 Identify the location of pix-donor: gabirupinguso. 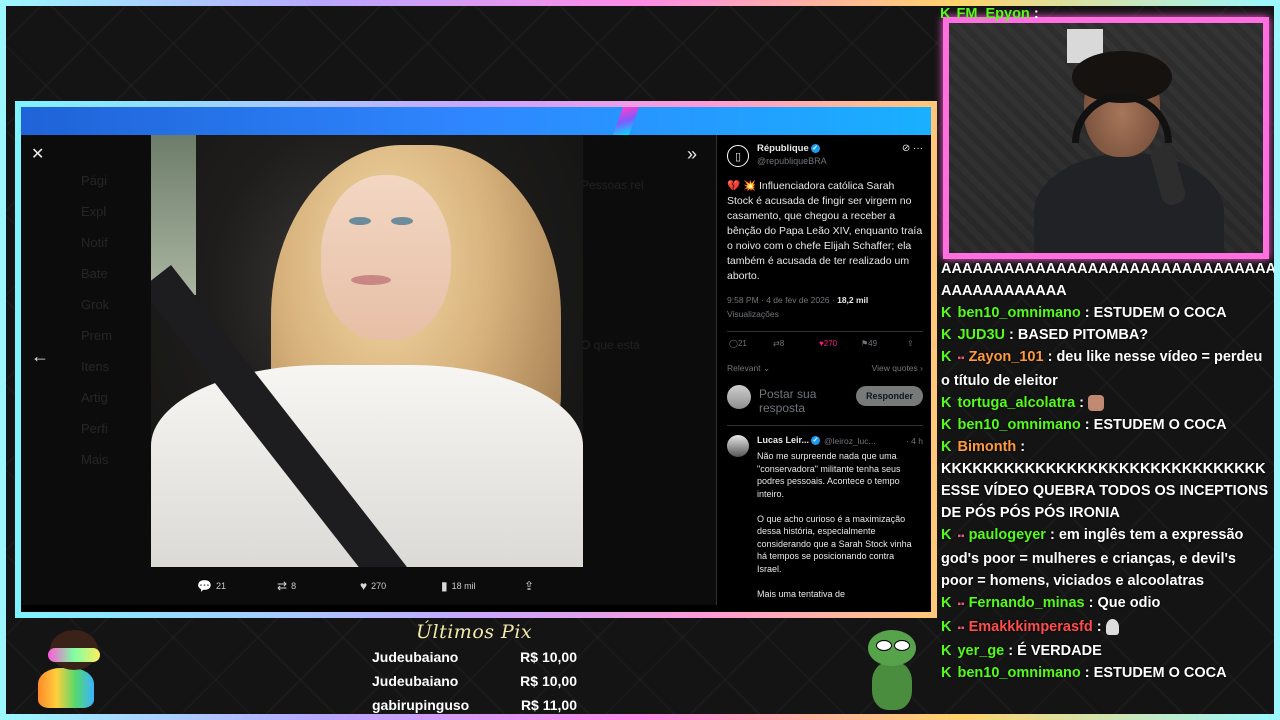
(421, 705).